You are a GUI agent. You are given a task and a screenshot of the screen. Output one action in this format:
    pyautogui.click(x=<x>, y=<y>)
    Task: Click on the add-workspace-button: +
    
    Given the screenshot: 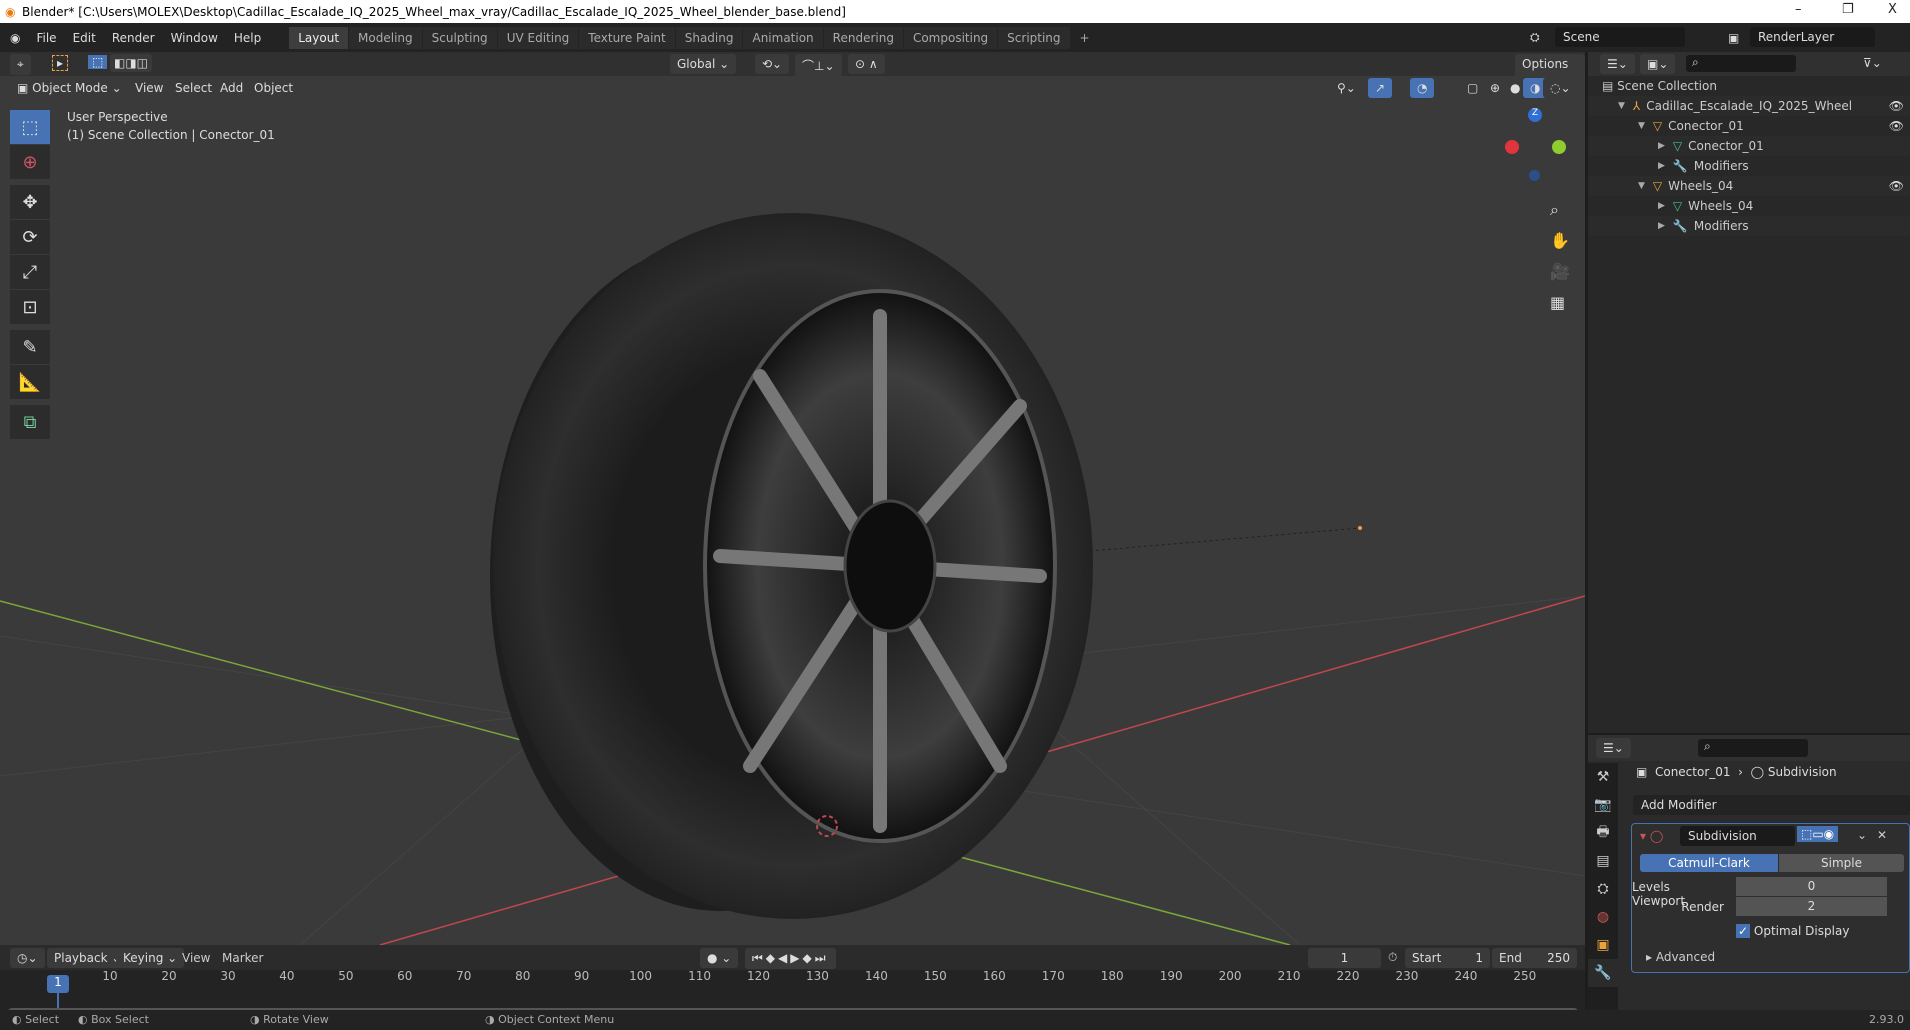 What is the action you would take?
    pyautogui.click(x=1085, y=38)
    